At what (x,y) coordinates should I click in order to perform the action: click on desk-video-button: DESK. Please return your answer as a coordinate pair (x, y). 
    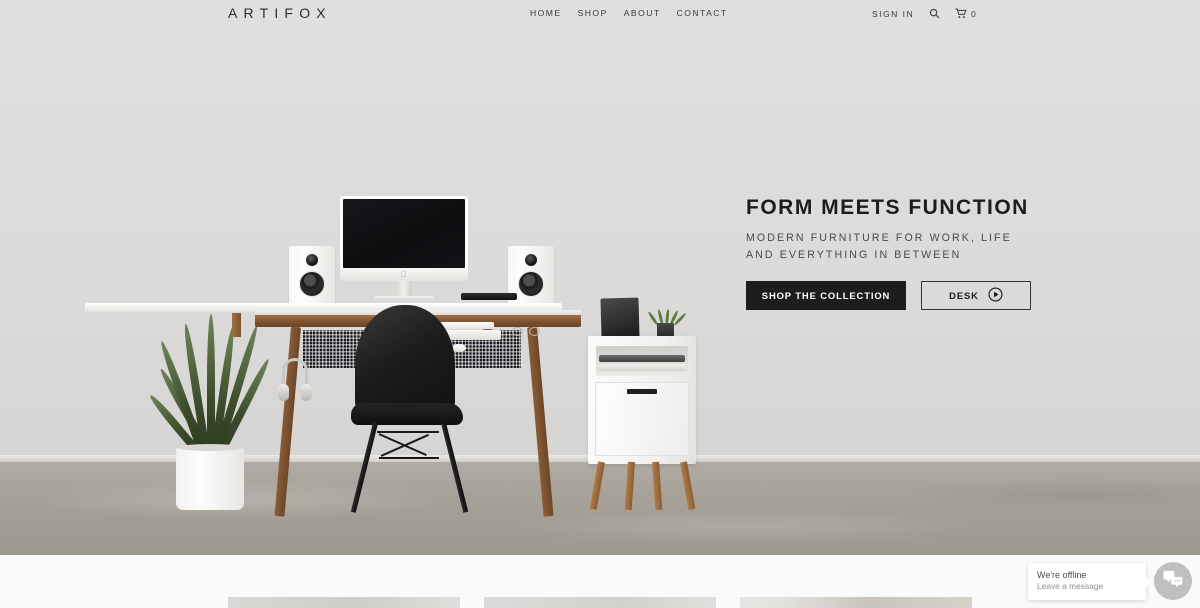
    Looking at the image, I should click on (976, 295).